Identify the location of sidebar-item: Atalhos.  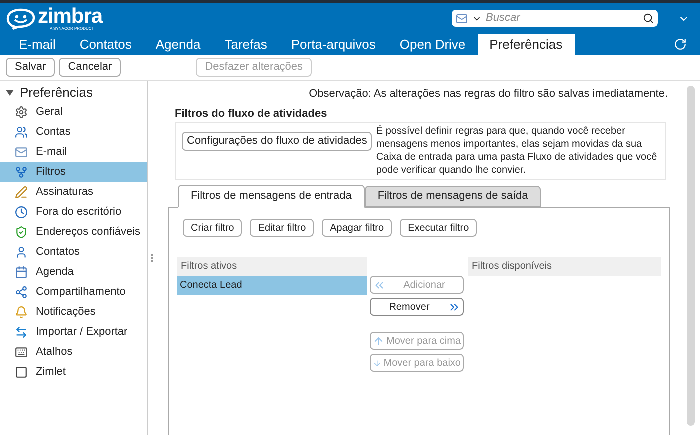
(73, 352).